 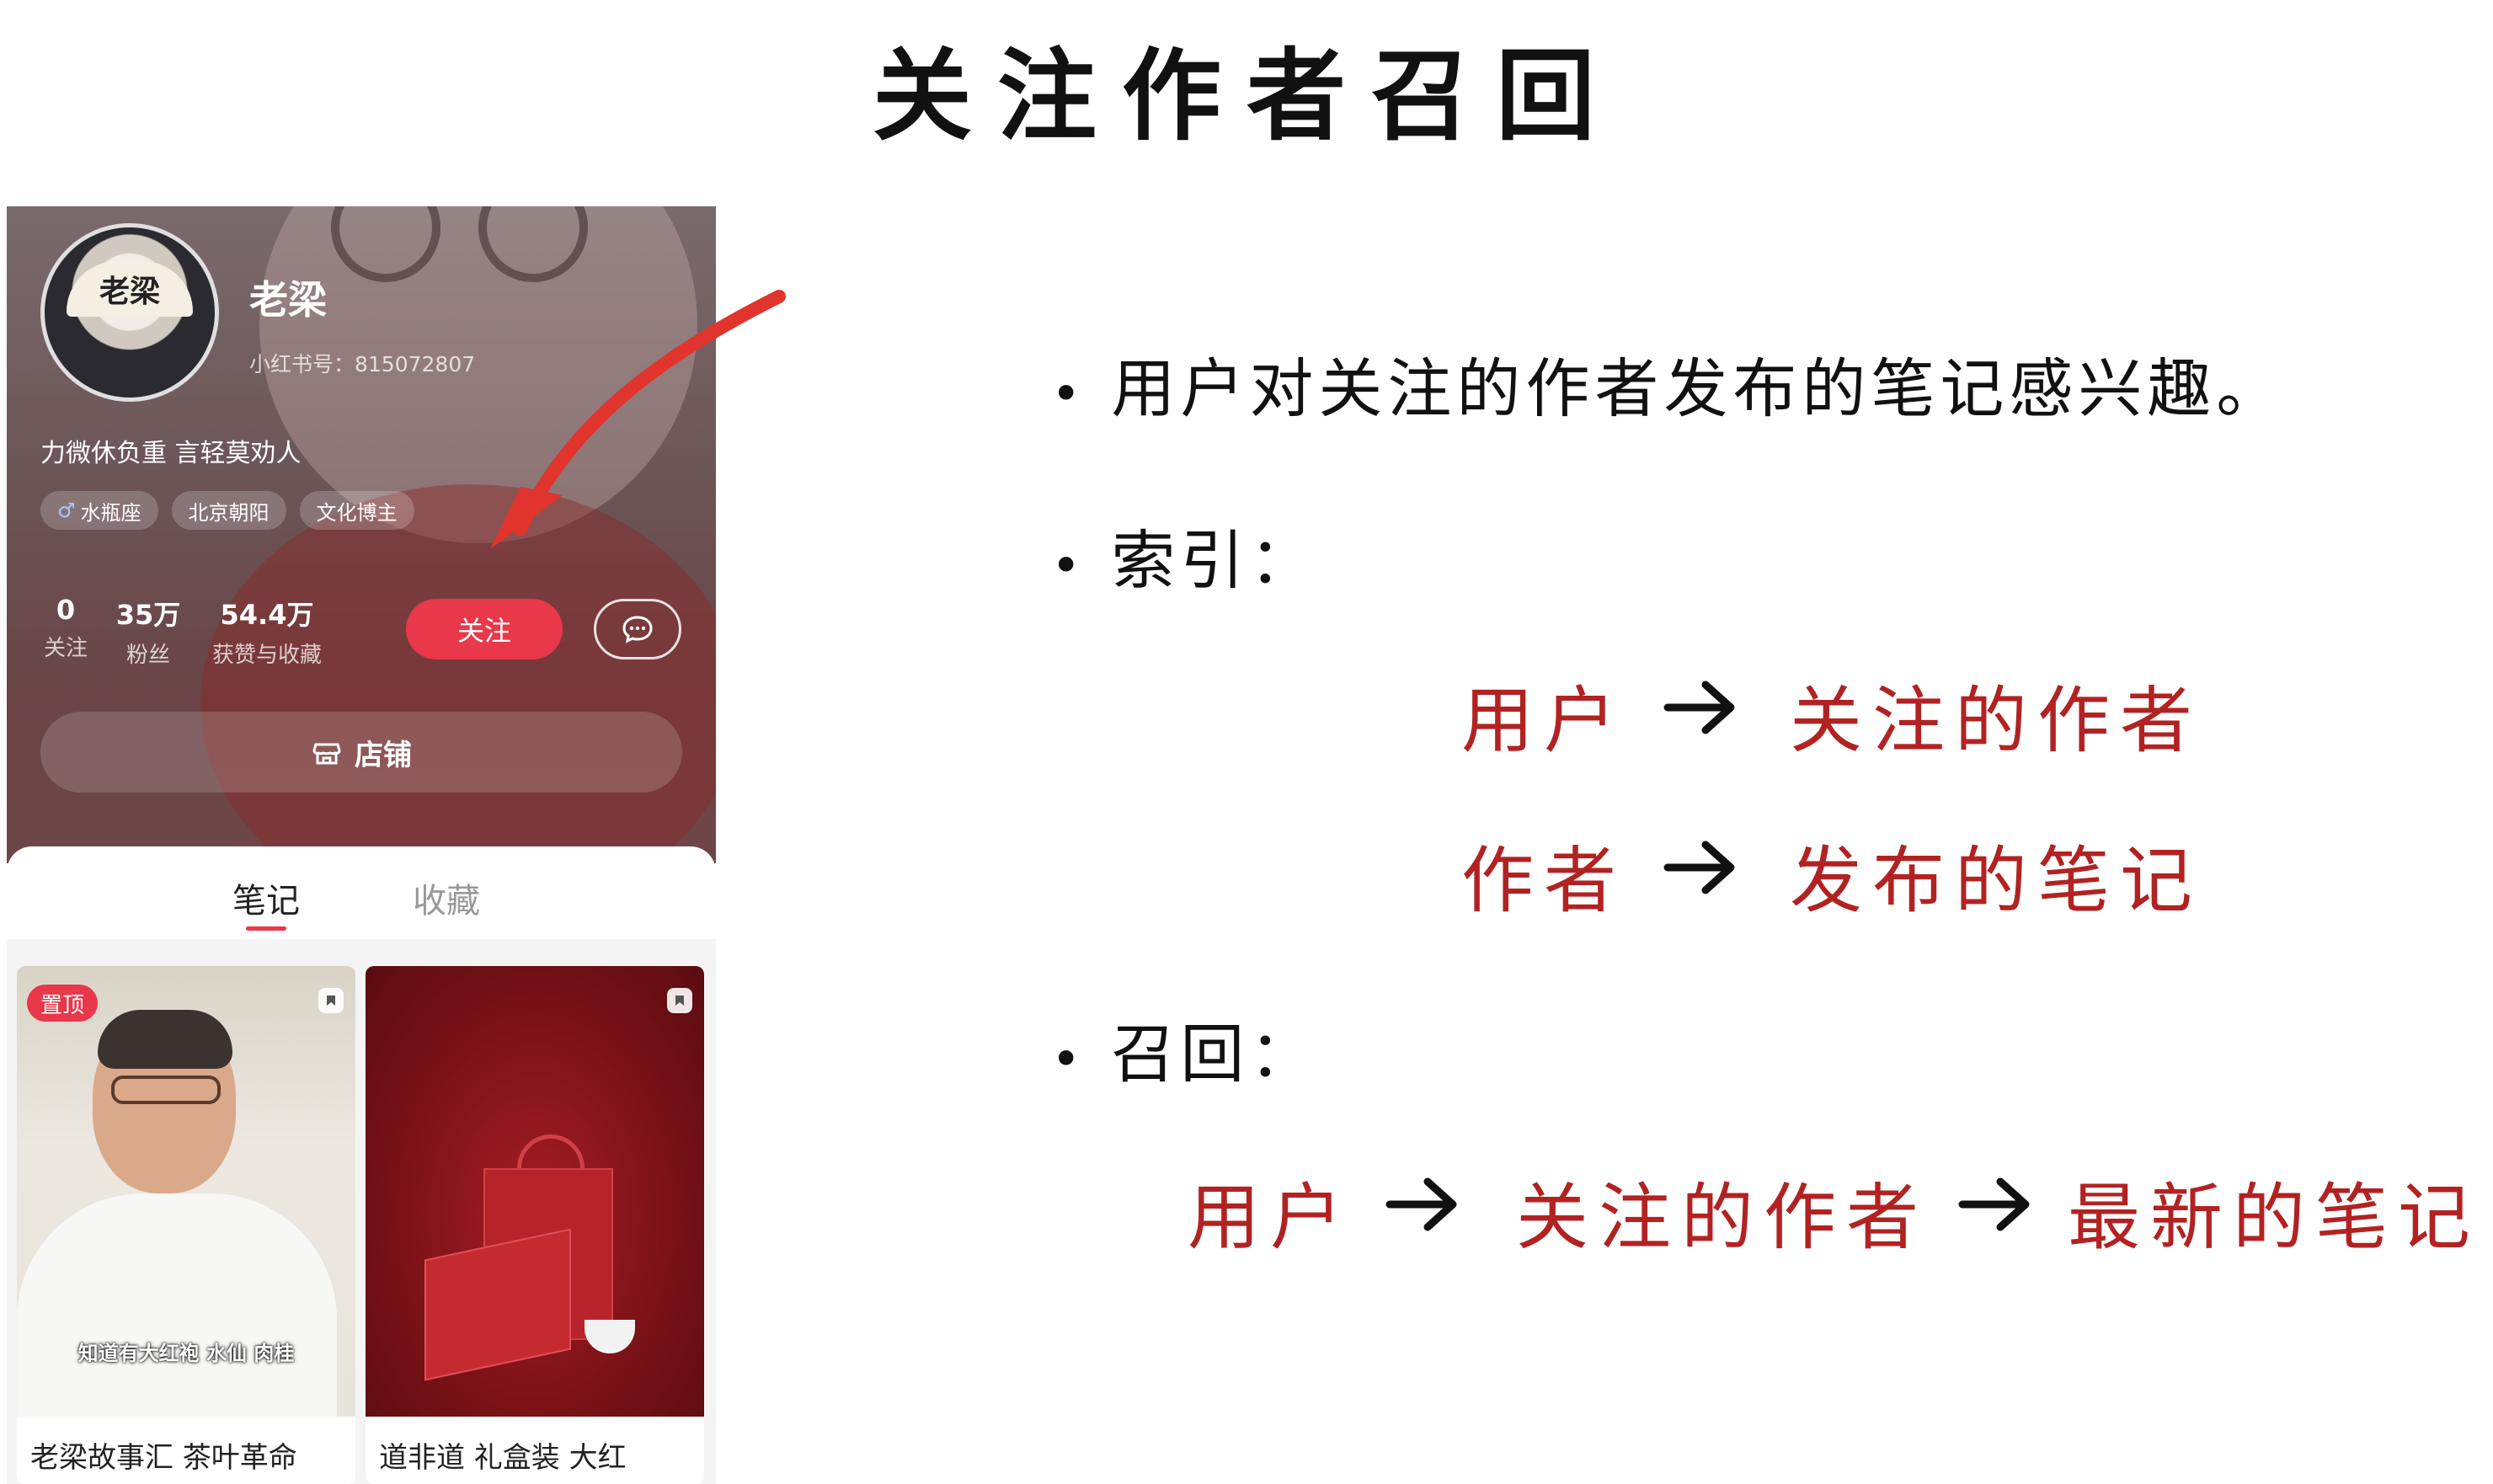 I want to click on tab-collections: 收藏, so click(x=446, y=898).